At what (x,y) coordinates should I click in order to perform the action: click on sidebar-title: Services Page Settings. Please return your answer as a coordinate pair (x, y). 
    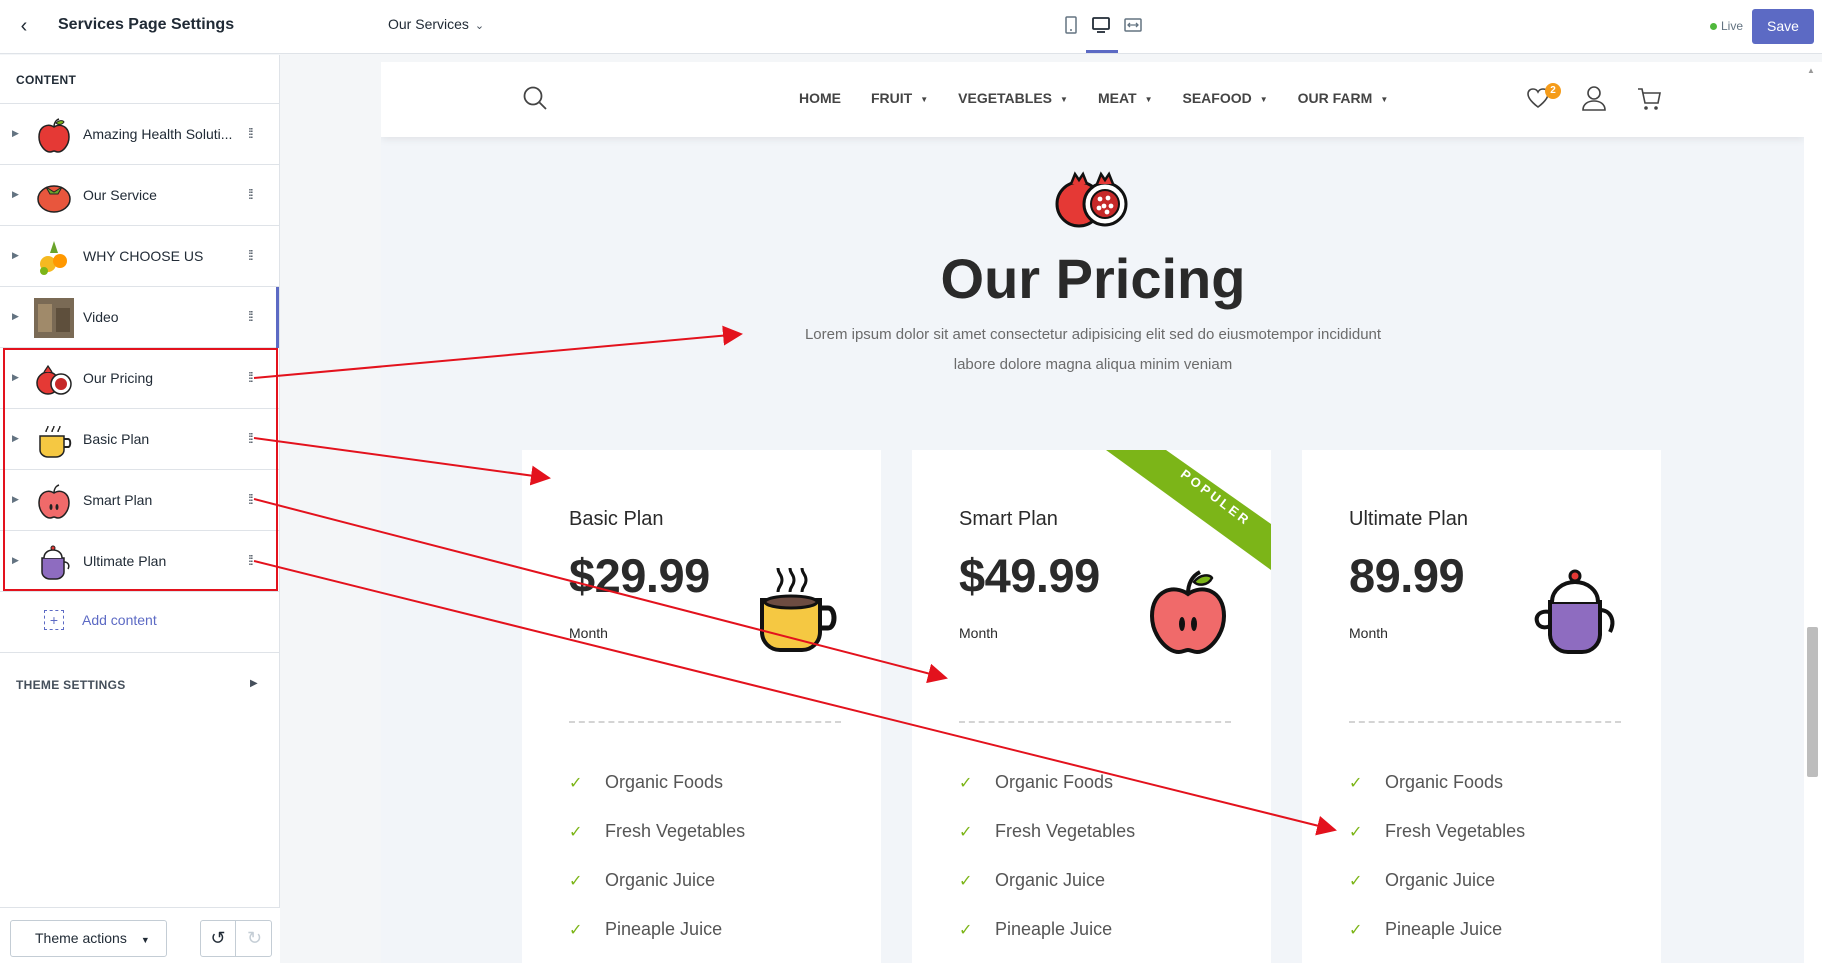
    Looking at the image, I should click on (146, 24).